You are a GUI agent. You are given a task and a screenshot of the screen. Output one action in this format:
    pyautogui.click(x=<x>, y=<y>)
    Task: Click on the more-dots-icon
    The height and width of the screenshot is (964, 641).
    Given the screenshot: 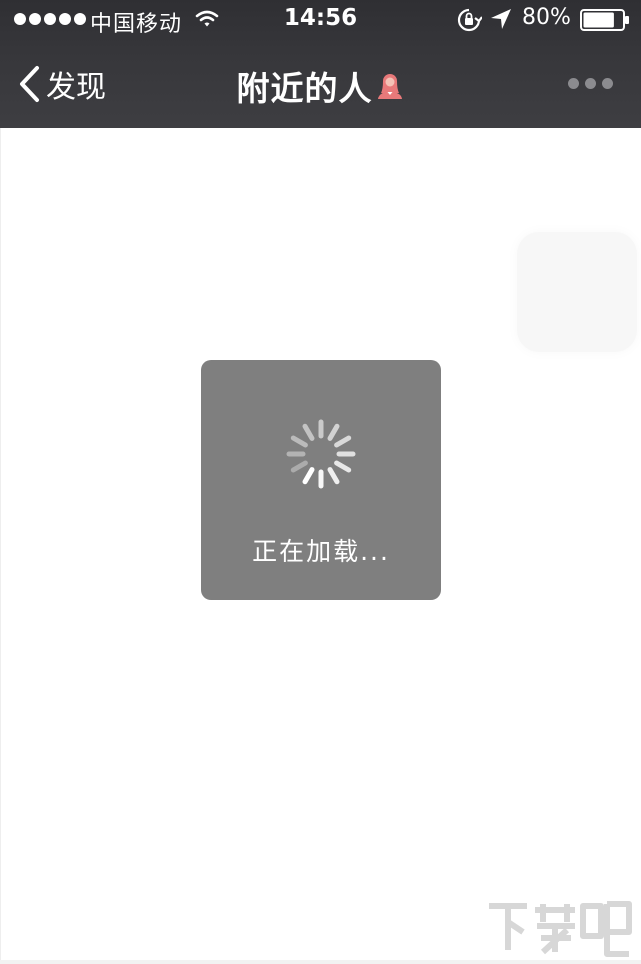 What is the action you would take?
    pyautogui.click(x=573, y=83)
    